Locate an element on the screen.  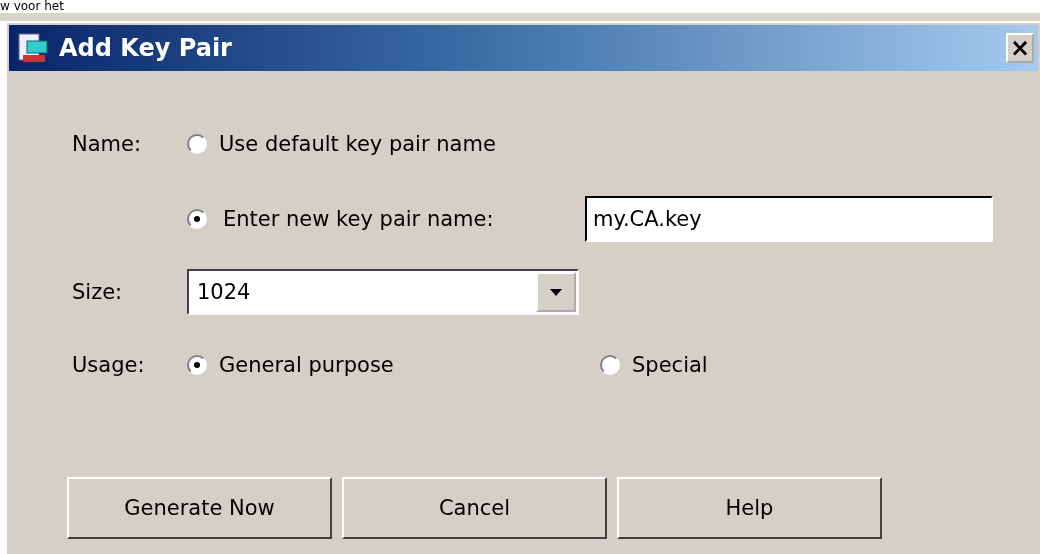
size-dropdown: 1024 is located at coordinates (383, 292).